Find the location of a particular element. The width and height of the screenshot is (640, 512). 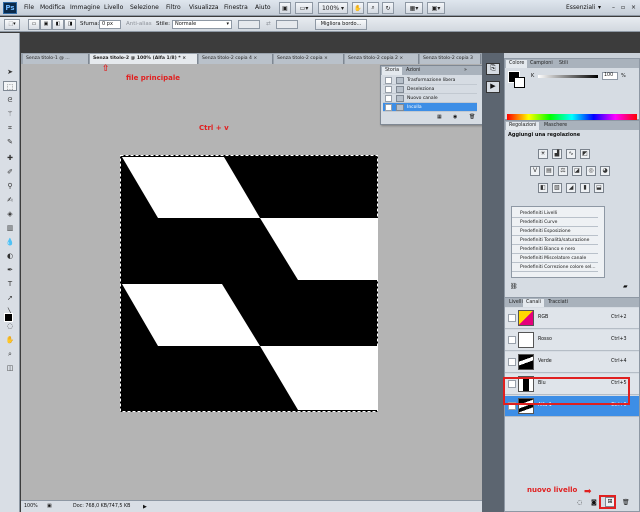

minimize-icon: – is located at coordinates (613, 7).